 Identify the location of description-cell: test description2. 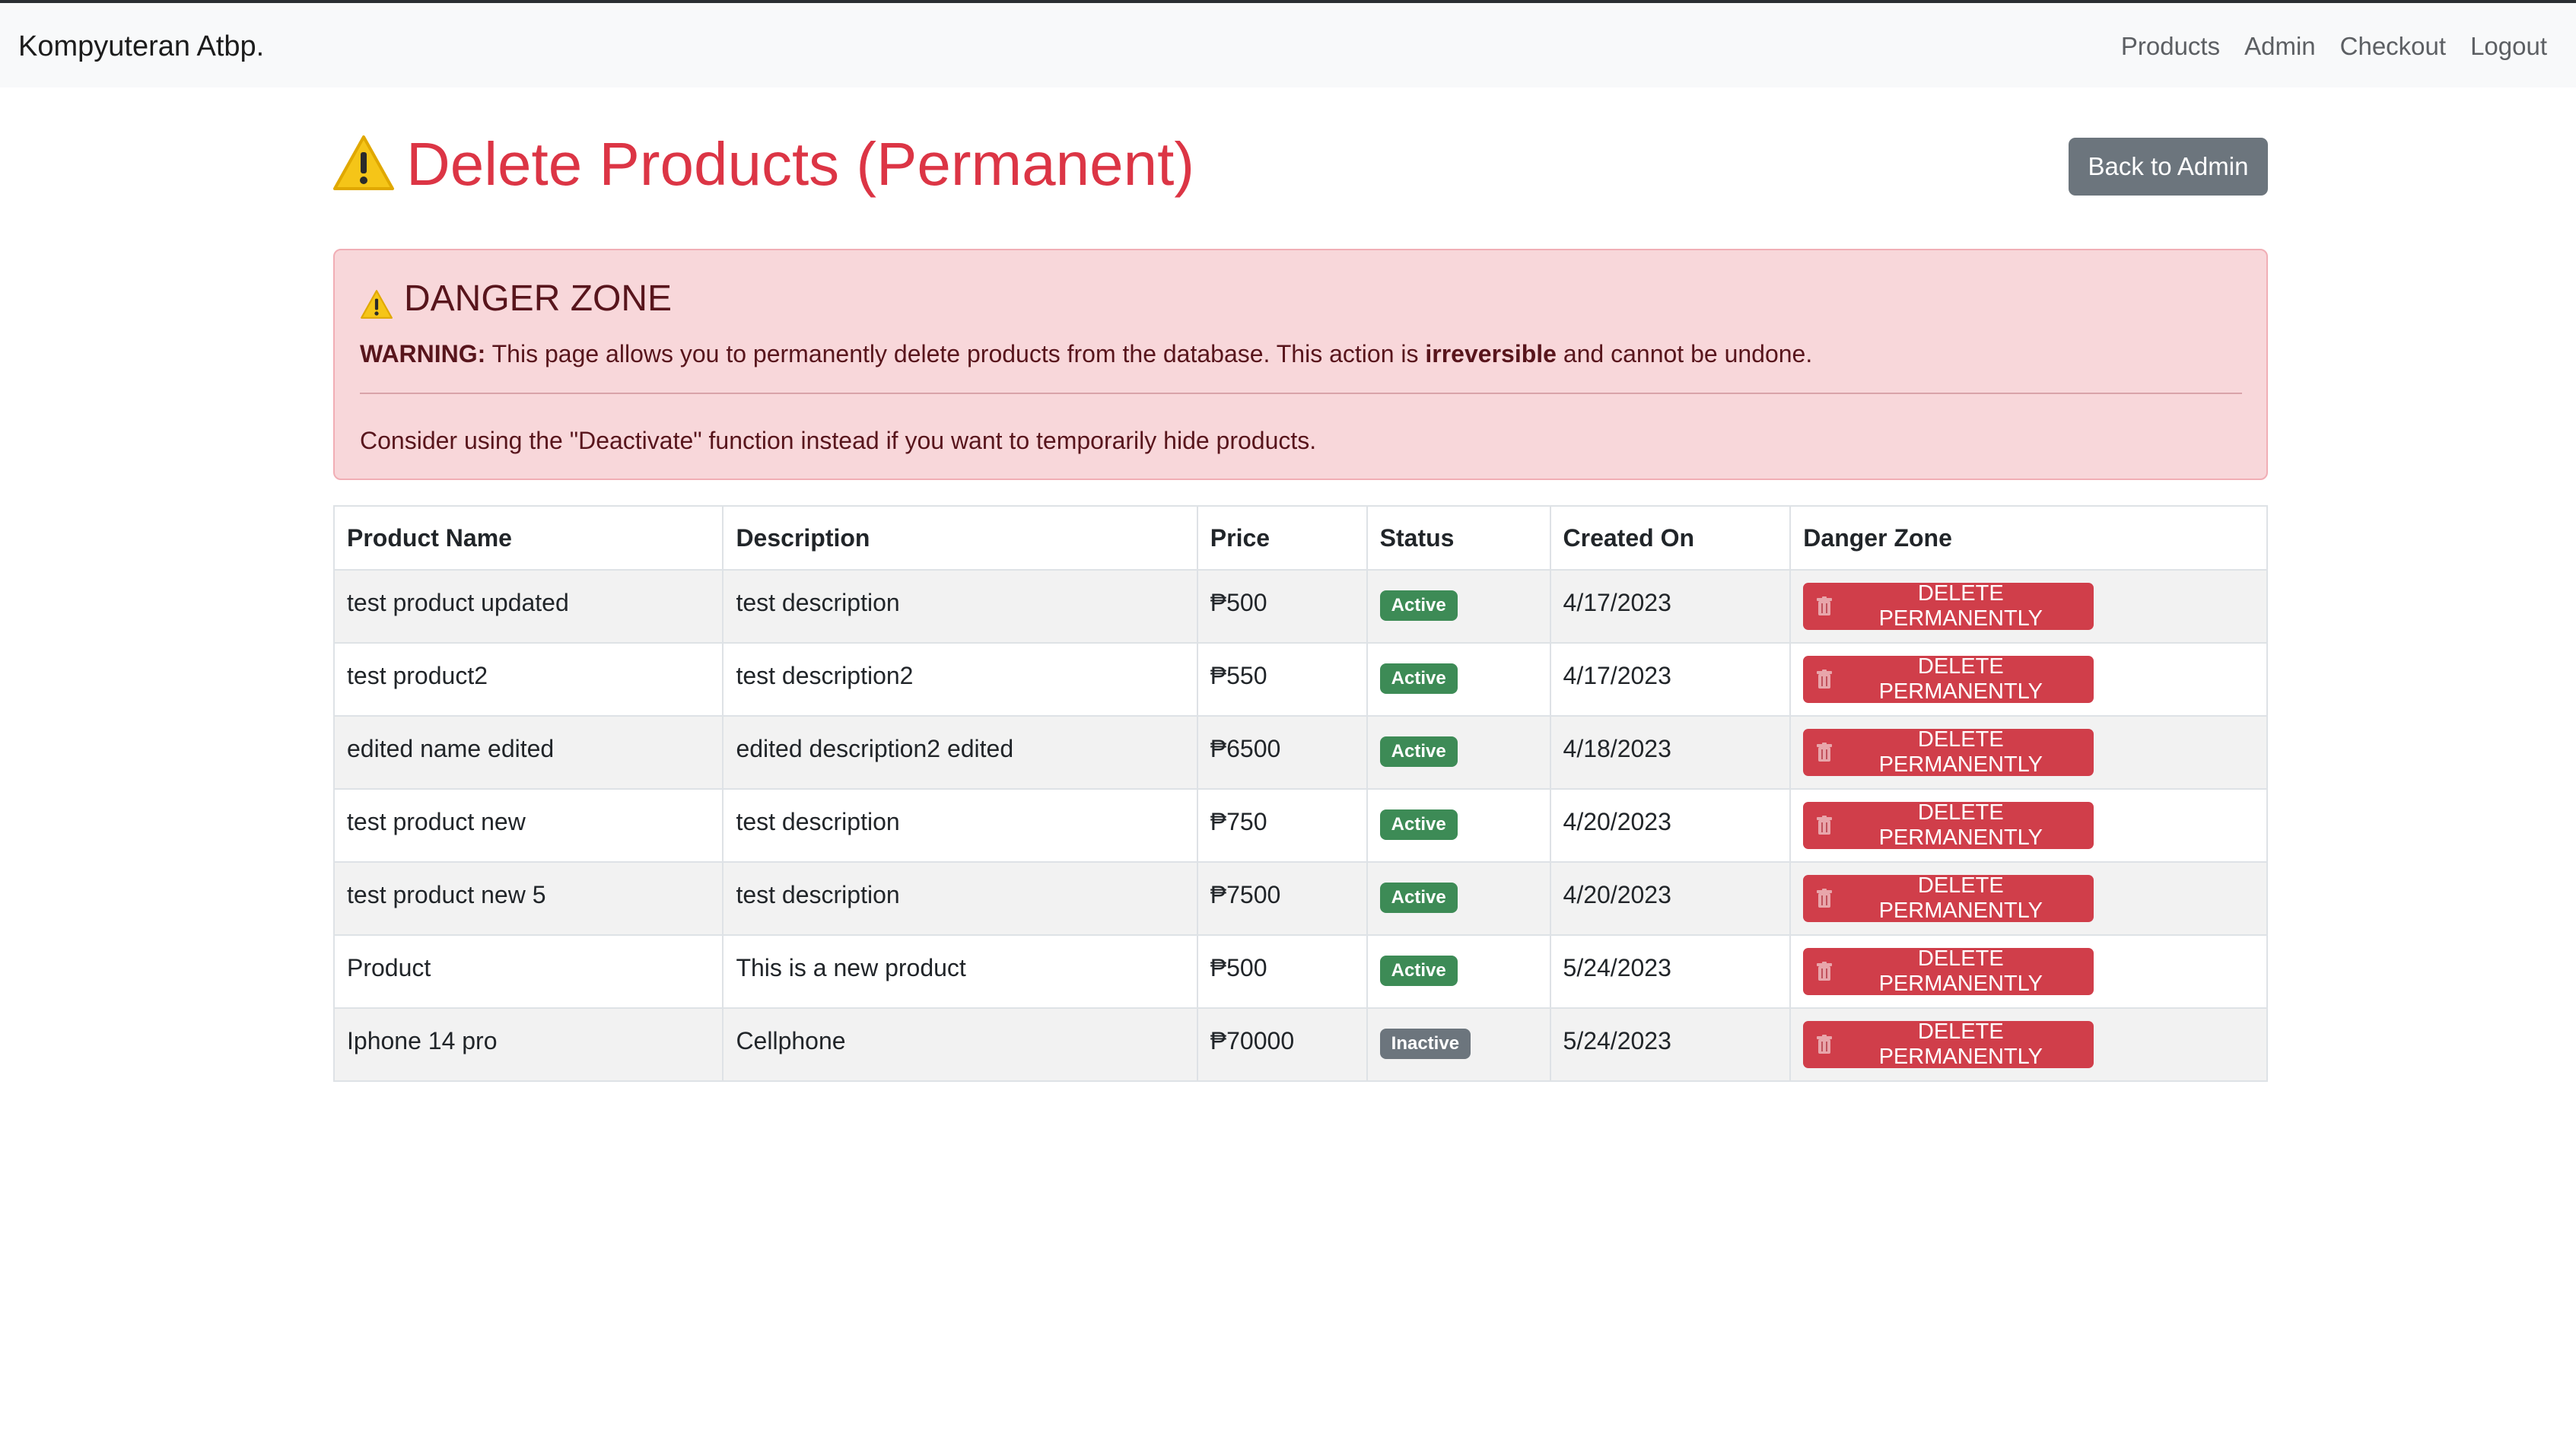
(960, 680).